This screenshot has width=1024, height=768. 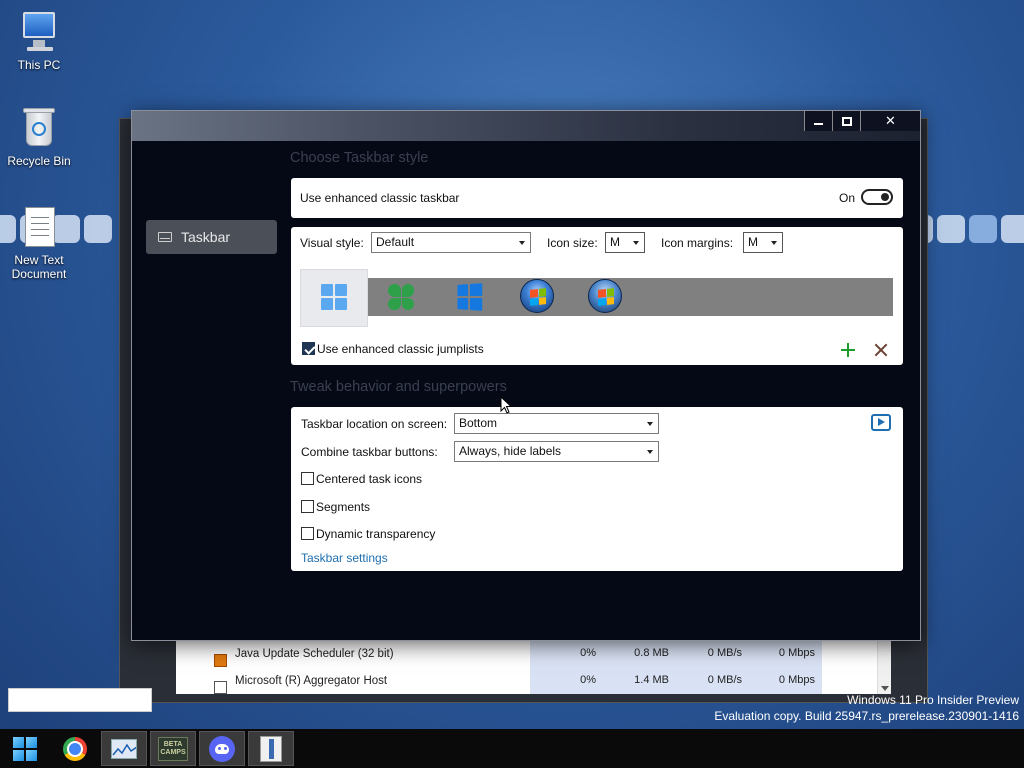 I want to click on chrome-icon, so click(x=75, y=748).